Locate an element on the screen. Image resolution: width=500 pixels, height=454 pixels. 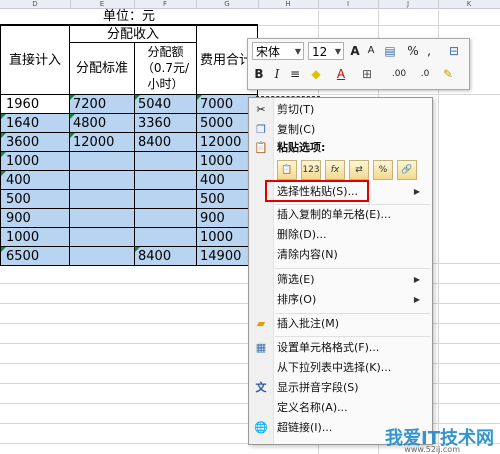
shrink-font-button: A is located at coordinates (371, 51).